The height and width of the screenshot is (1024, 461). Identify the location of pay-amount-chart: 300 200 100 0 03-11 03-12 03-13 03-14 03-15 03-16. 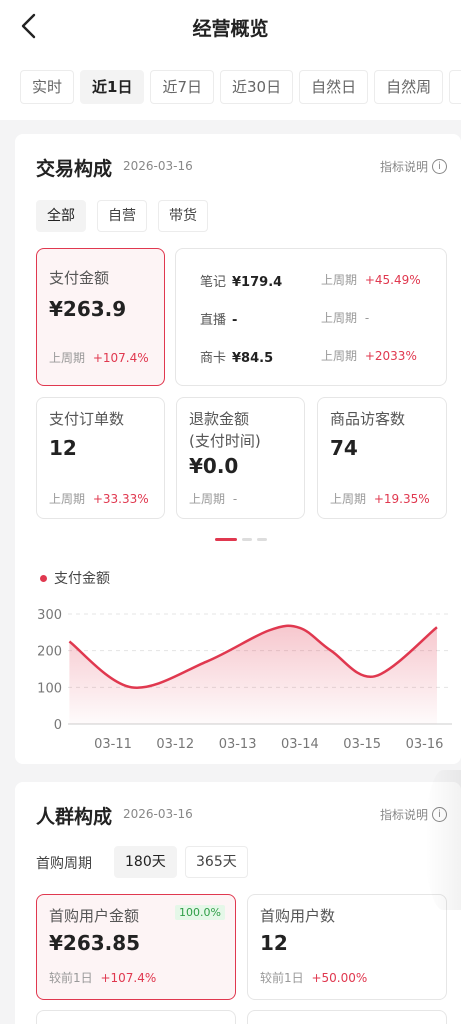
(244, 680).